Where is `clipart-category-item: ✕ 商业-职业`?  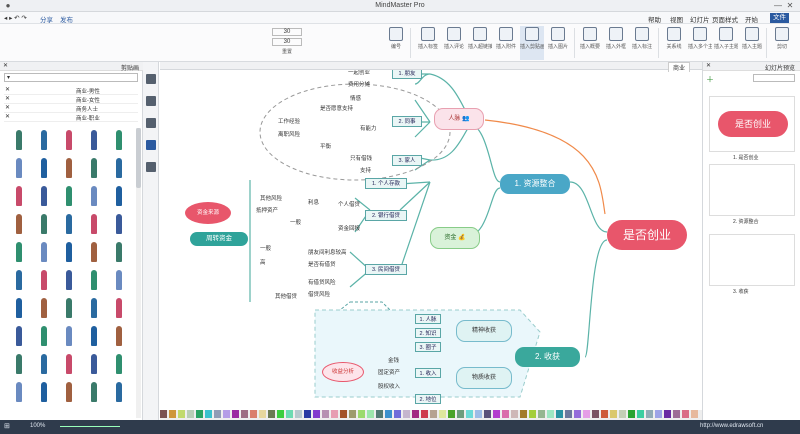
clipart-category-item: ✕ 商业-职业 is located at coordinates (71, 117).